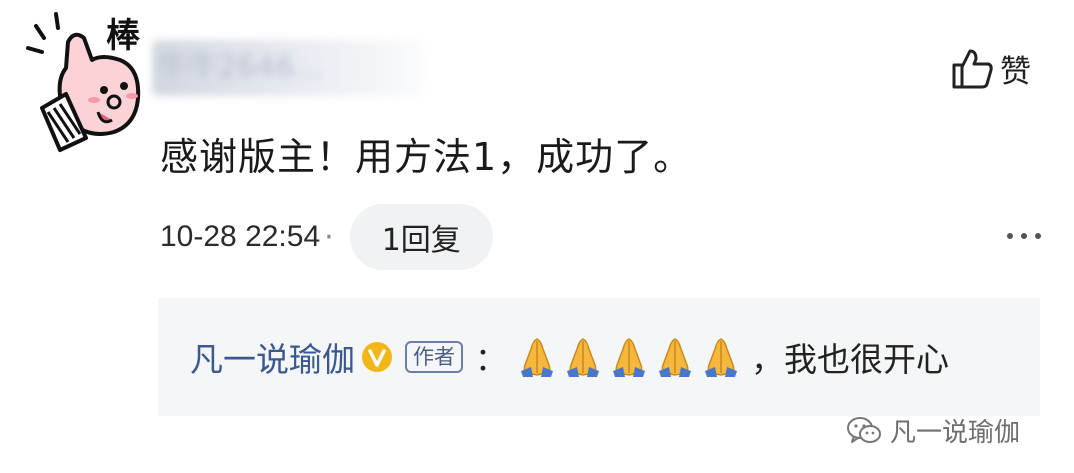 The height and width of the screenshot is (473, 1074). I want to click on timestamp: 10-28 22:54, so click(240, 236).